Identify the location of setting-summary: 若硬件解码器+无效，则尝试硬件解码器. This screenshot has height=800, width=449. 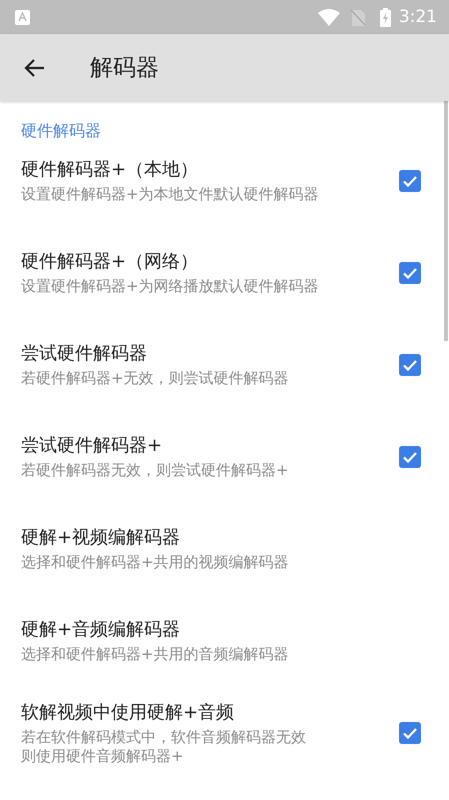
(155, 379).